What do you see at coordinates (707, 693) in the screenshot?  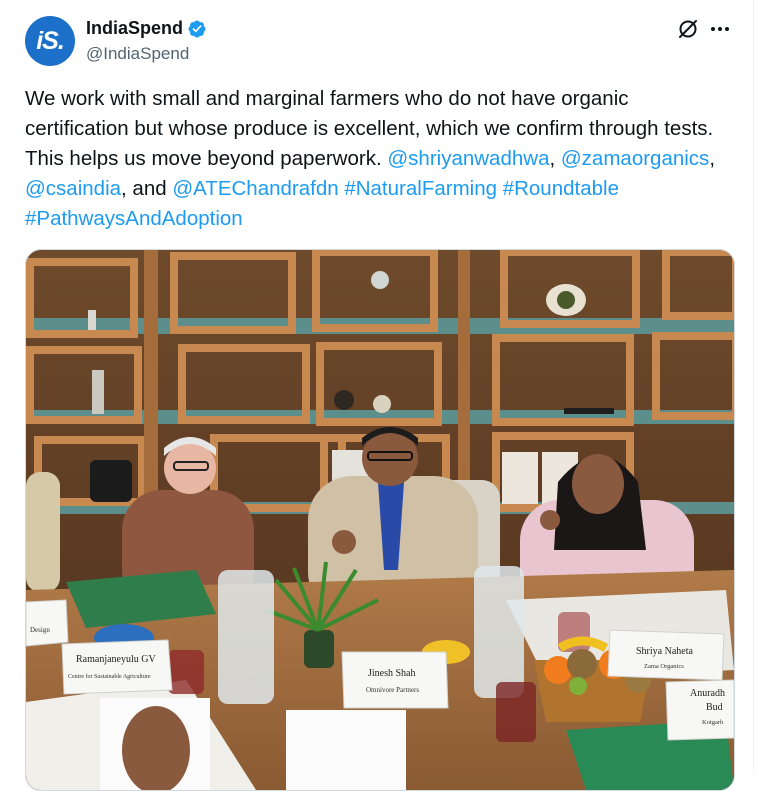 I see `nametag-anuradha-name: Anuradh` at bounding box center [707, 693].